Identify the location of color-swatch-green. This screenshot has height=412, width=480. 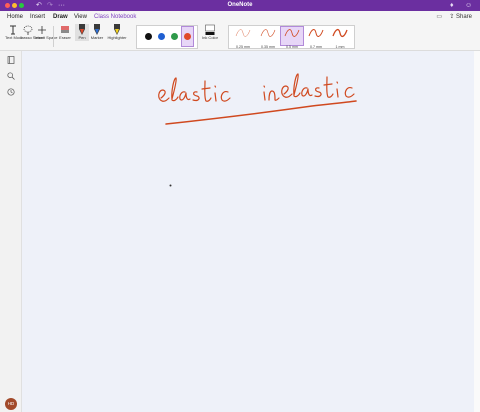
(174, 36).